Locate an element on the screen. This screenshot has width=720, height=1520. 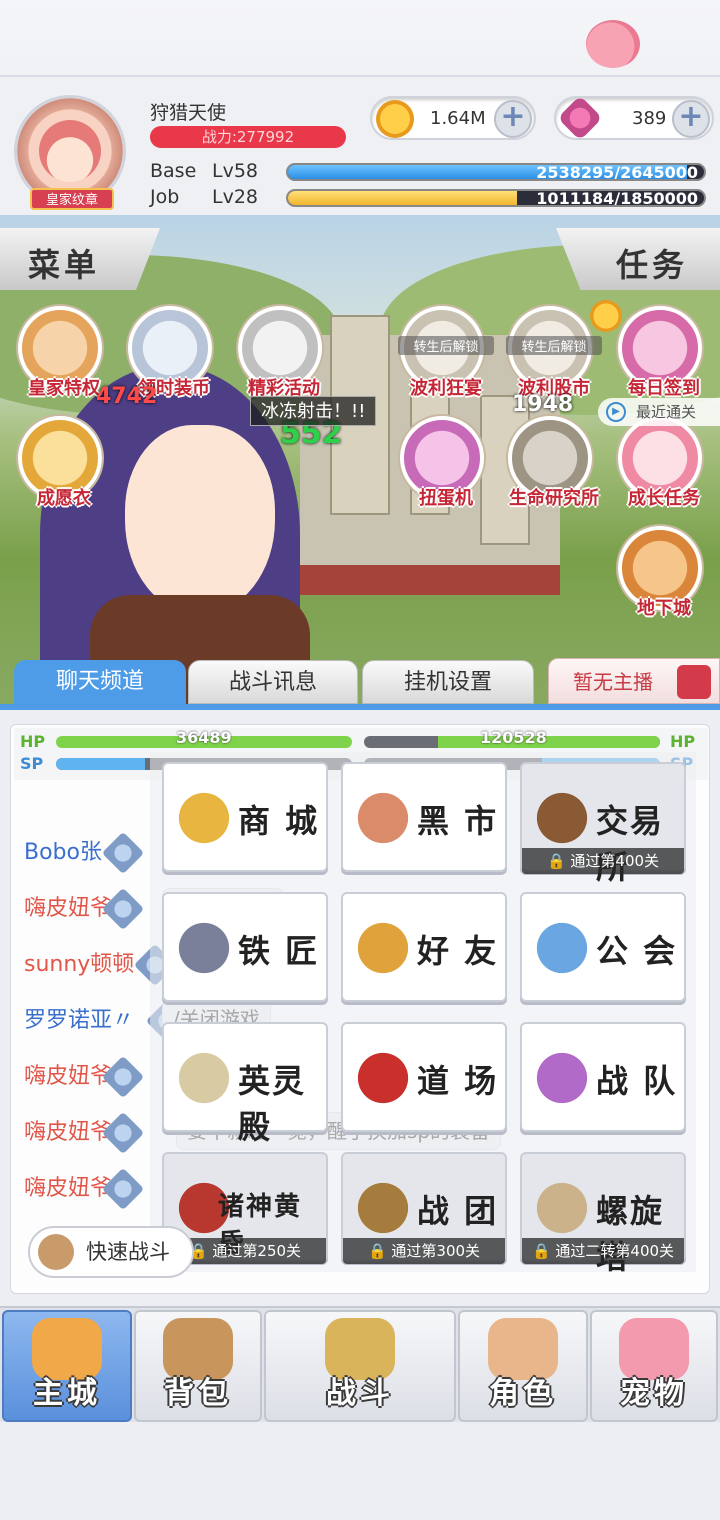
job-exp-bar: 1011184/1850000 is located at coordinates (496, 198).